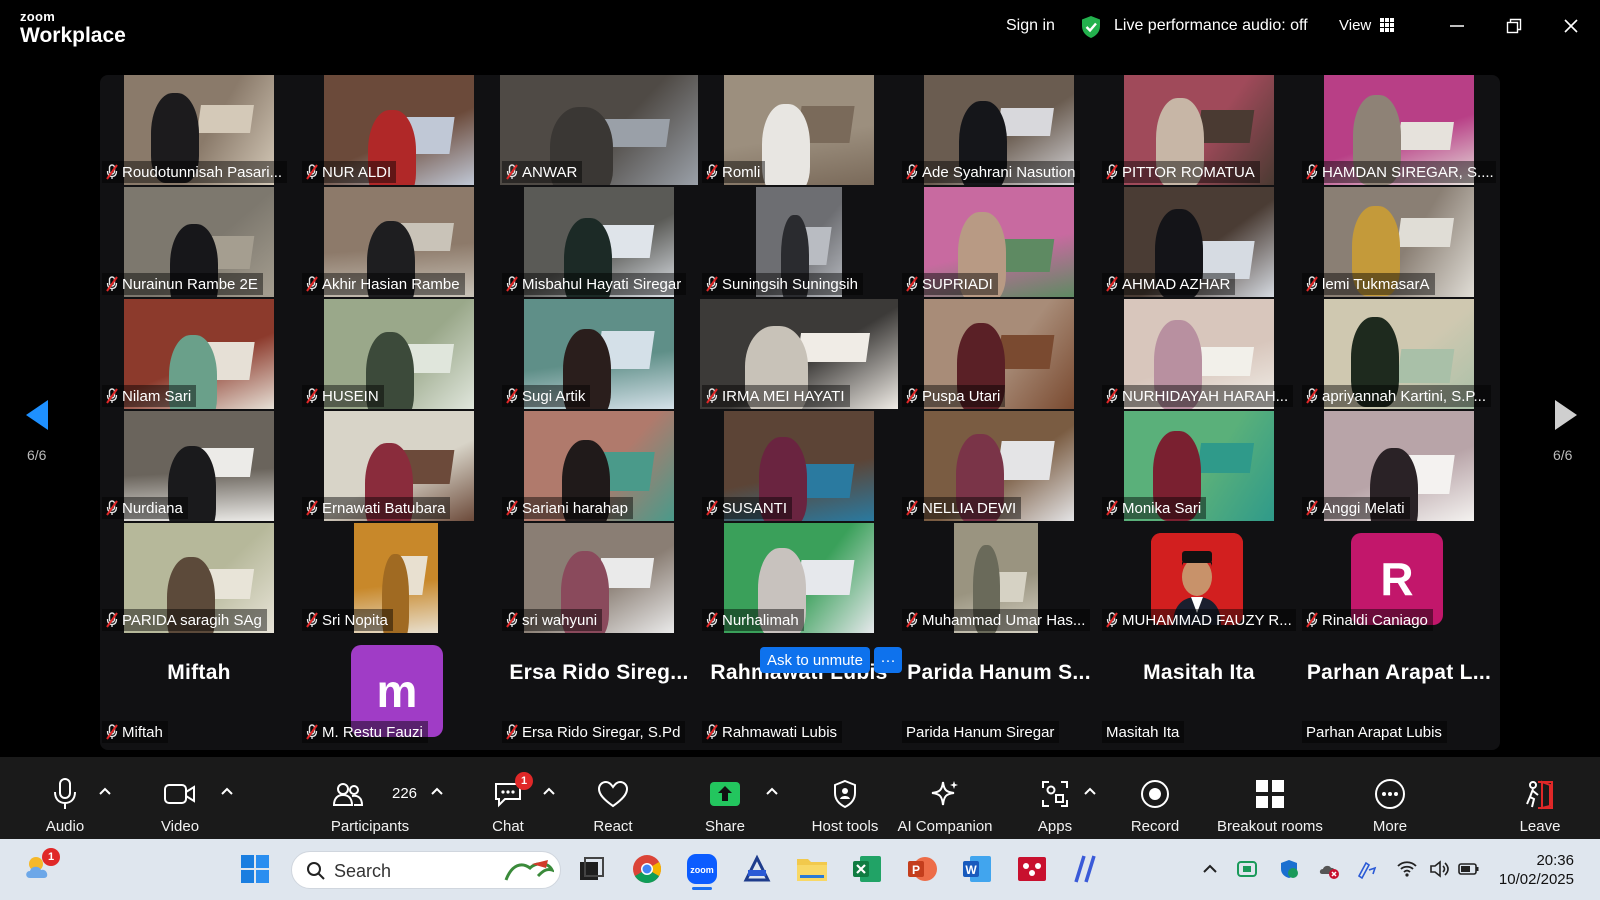  Describe the element at coordinates (399, 354) in the screenshot. I see `participant-tile: HUSEIN` at that location.